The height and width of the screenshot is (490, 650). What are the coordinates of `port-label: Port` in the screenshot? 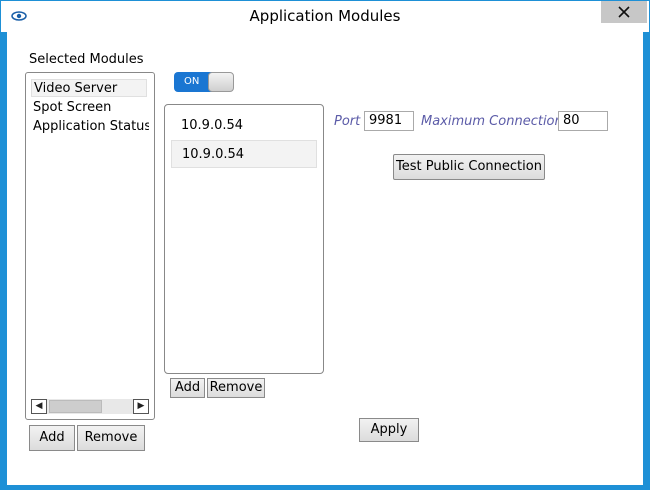 It's located at (347, 121).